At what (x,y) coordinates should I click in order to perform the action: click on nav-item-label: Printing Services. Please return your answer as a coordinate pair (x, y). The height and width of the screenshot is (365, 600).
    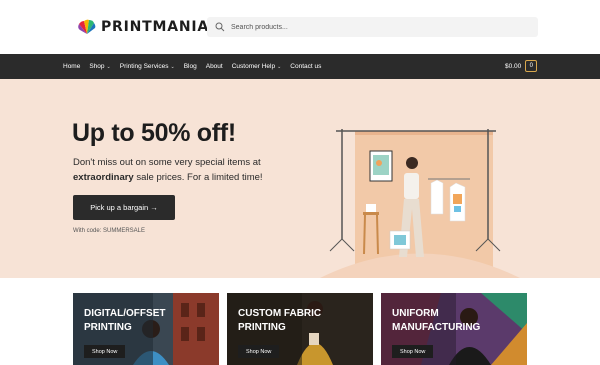
    Looking at the image, I should click on (144, 66).